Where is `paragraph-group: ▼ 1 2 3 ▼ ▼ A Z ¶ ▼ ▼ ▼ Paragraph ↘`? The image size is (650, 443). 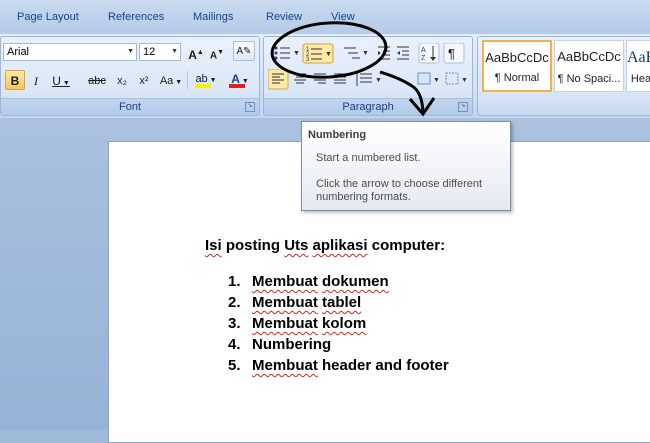
paragraph-group: ▼ 1 2 3 ▼ ▼ A Z ¶ ▼ ▼ ▼ Paragraph ↘ is located at coordinates (368, 76).